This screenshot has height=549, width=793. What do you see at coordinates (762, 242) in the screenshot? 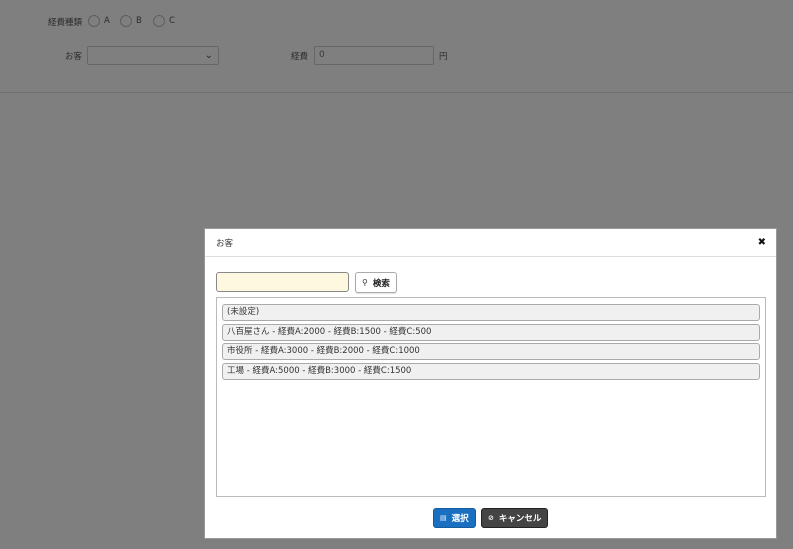
I see `close-icon: ✖` at bounding box center [762, 242].